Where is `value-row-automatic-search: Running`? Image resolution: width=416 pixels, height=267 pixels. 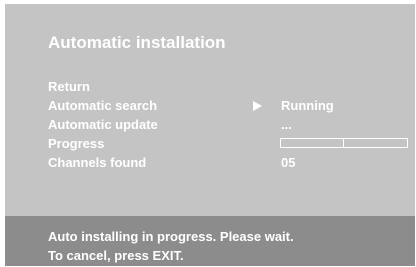 value-row-automatic-search: Running is located at coordinates (334, 105).